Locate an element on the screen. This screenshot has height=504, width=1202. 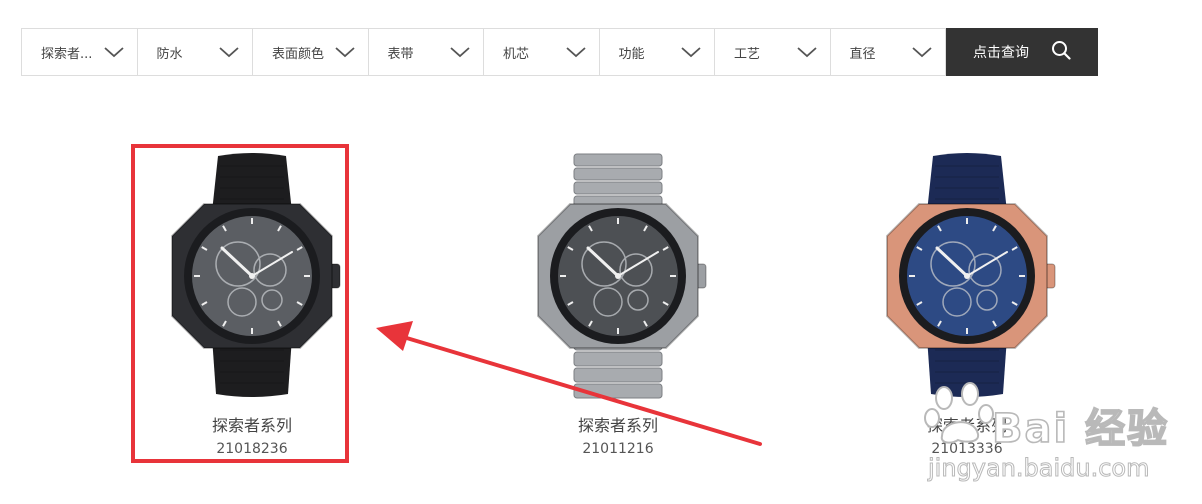
search-icon is located at coordinates (1061, 52).